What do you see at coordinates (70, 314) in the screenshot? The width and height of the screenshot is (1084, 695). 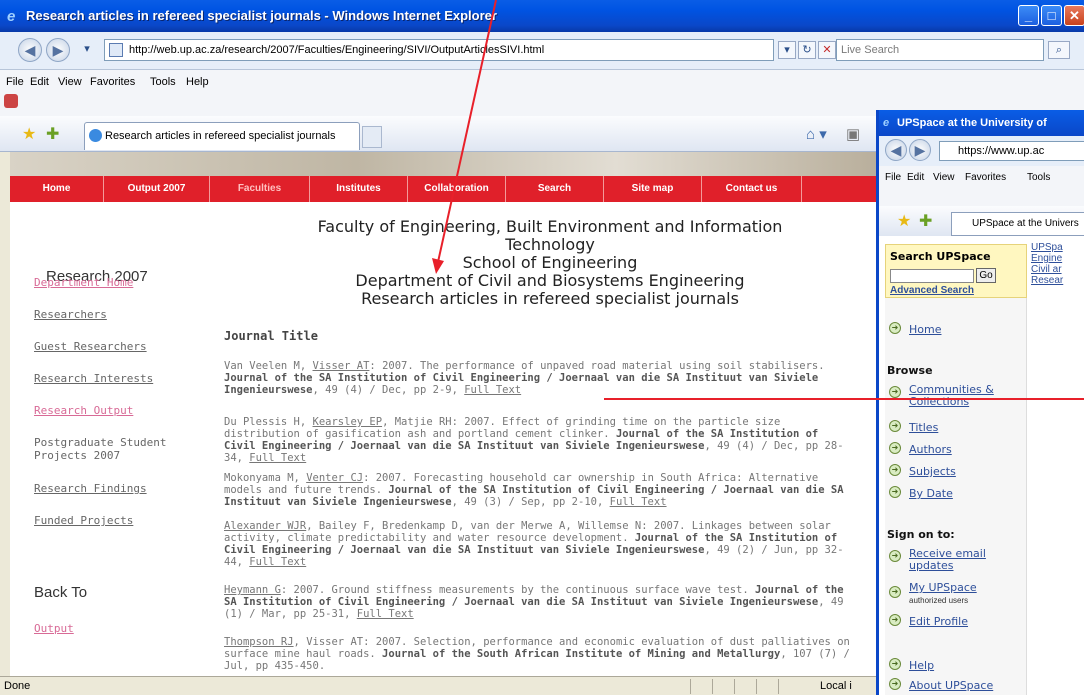 I see `sidebar-researchers: Researchers` at bounding box center [70, 314].